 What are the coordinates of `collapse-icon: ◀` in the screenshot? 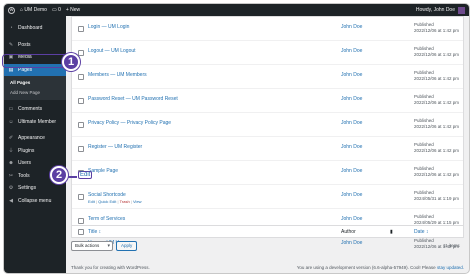 It's located at (11, 200).